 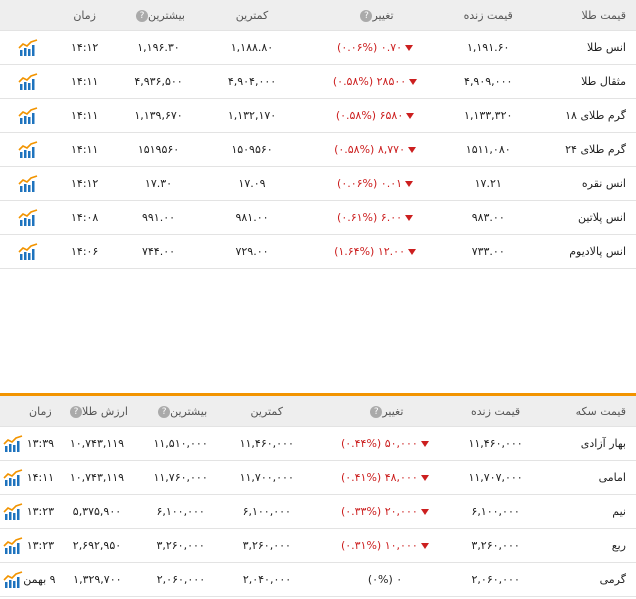 What do you see at coordinates (158, 183) in the screenshot?
I see `high-price: ۱۷.۳۰` at bounding box center [158, 183].